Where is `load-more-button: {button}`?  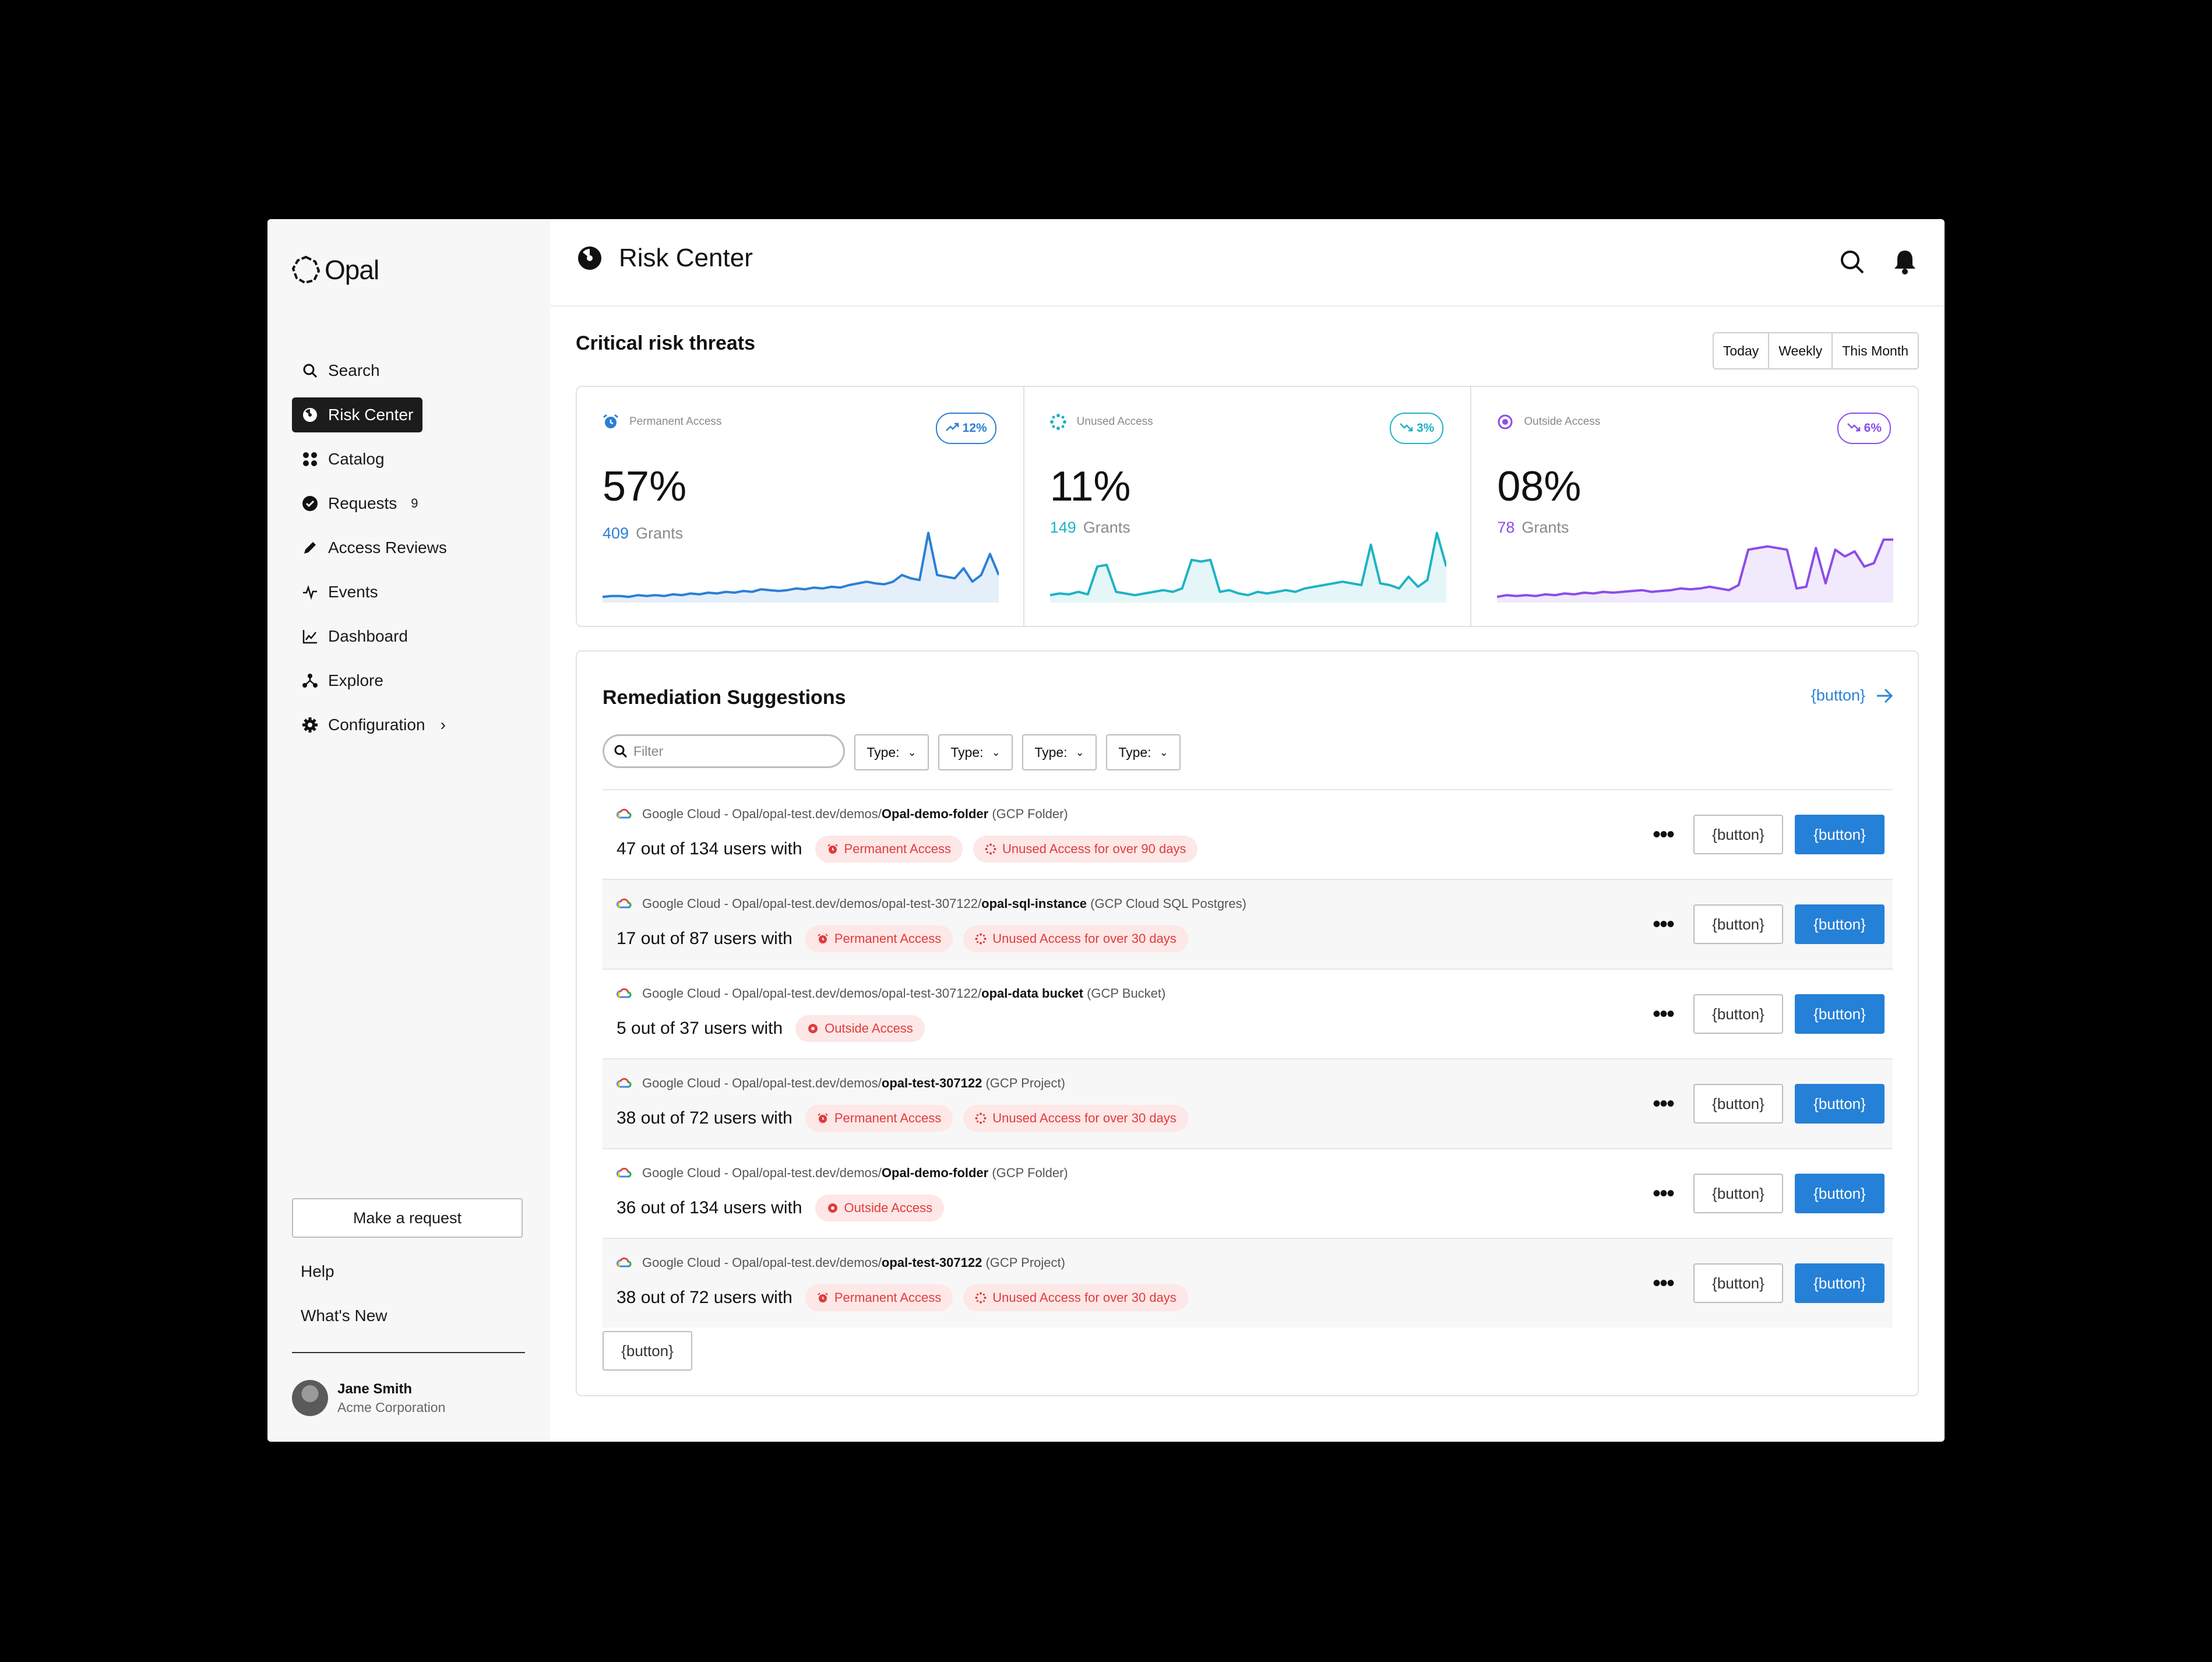 load-more-button: {button} is located at coordinates (647, 1351).